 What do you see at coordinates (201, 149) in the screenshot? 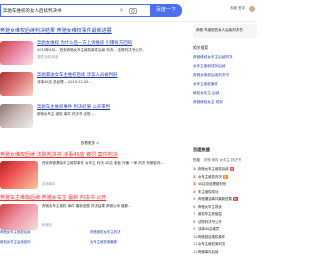
I see `hot-title: 百度热搜` at bounding box center [201, 149].